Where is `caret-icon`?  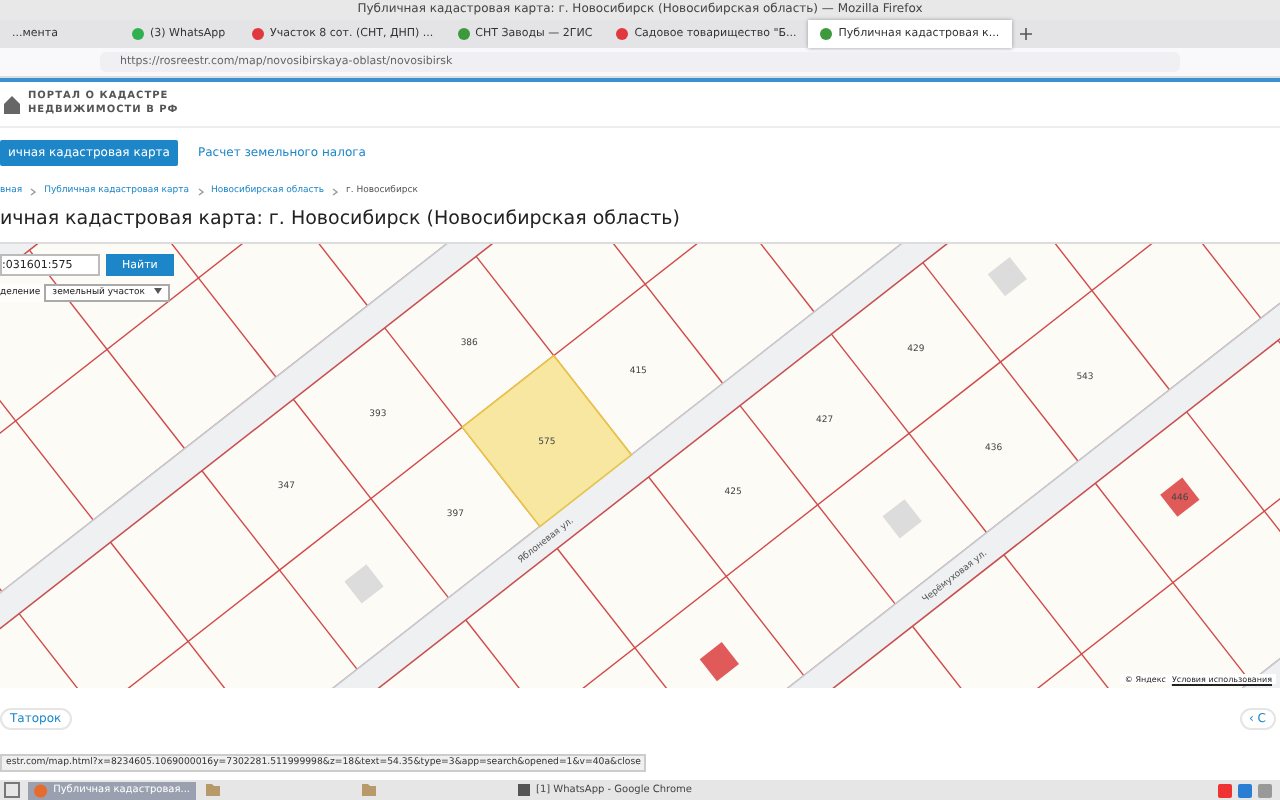
caret-icon is located at coordinates (157, 291).